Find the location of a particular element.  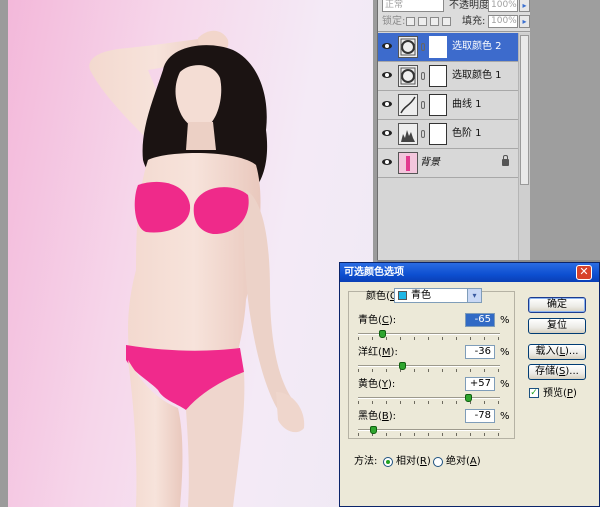

preview-checkbox: ✓ is located at coordinates (534, 393).